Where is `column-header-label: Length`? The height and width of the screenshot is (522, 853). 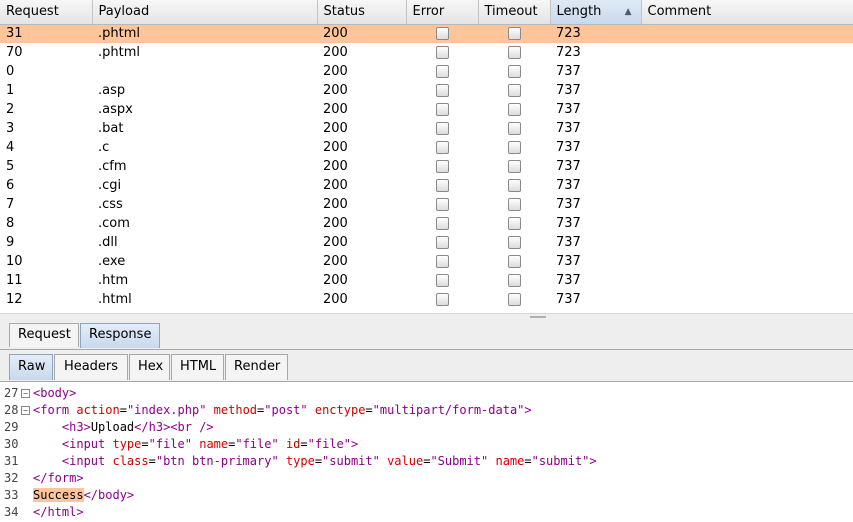 column-header-label: Length is located at coordinates (579, 12).